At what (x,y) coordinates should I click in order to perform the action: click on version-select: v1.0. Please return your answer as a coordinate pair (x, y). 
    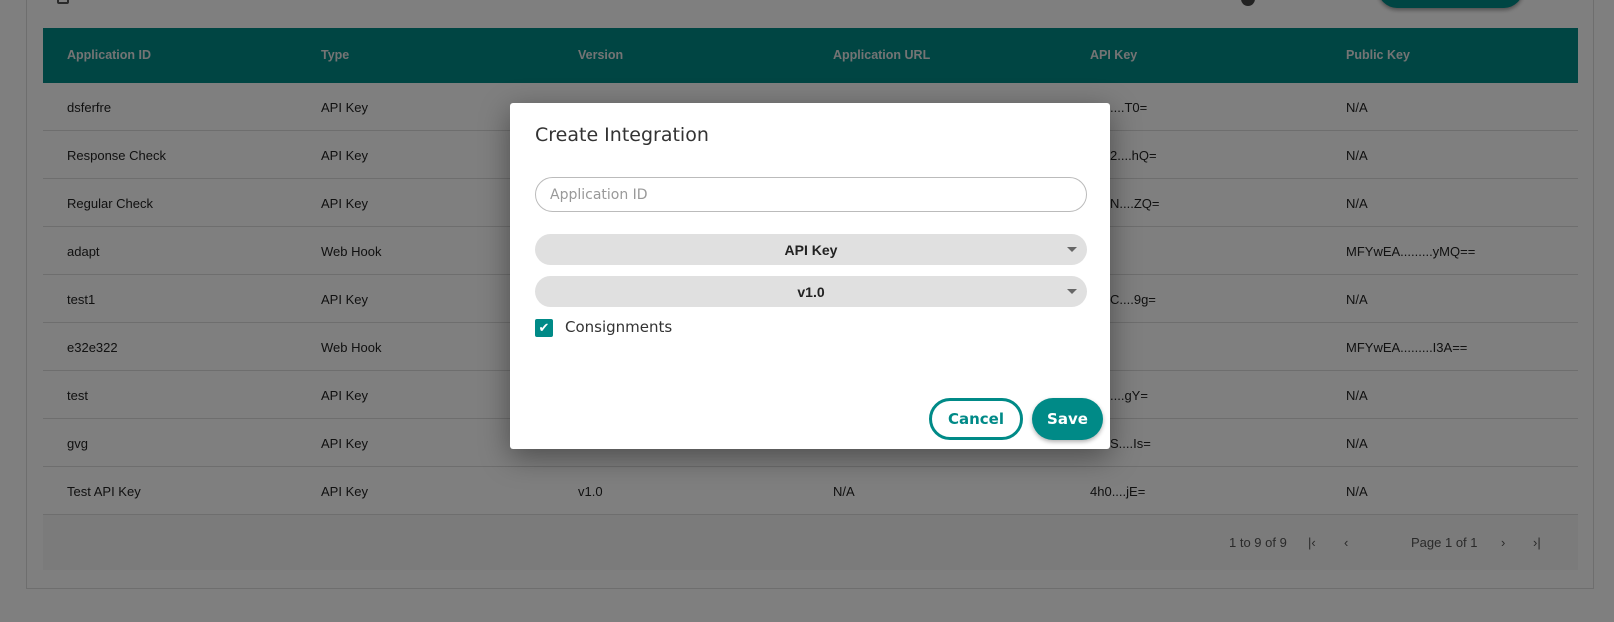
    Looking at the image, I should click on (811, 291).